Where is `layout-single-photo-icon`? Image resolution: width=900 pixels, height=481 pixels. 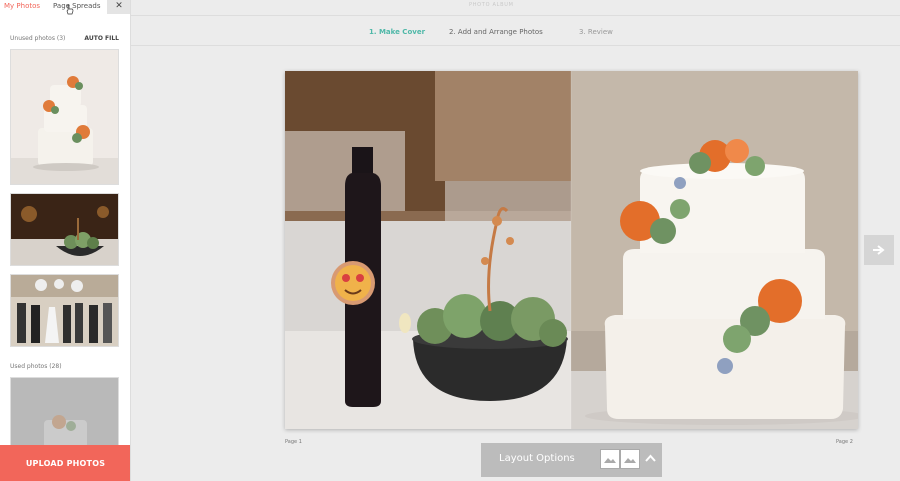
layout-single-photo-icon is located at coordinates (610, 459).